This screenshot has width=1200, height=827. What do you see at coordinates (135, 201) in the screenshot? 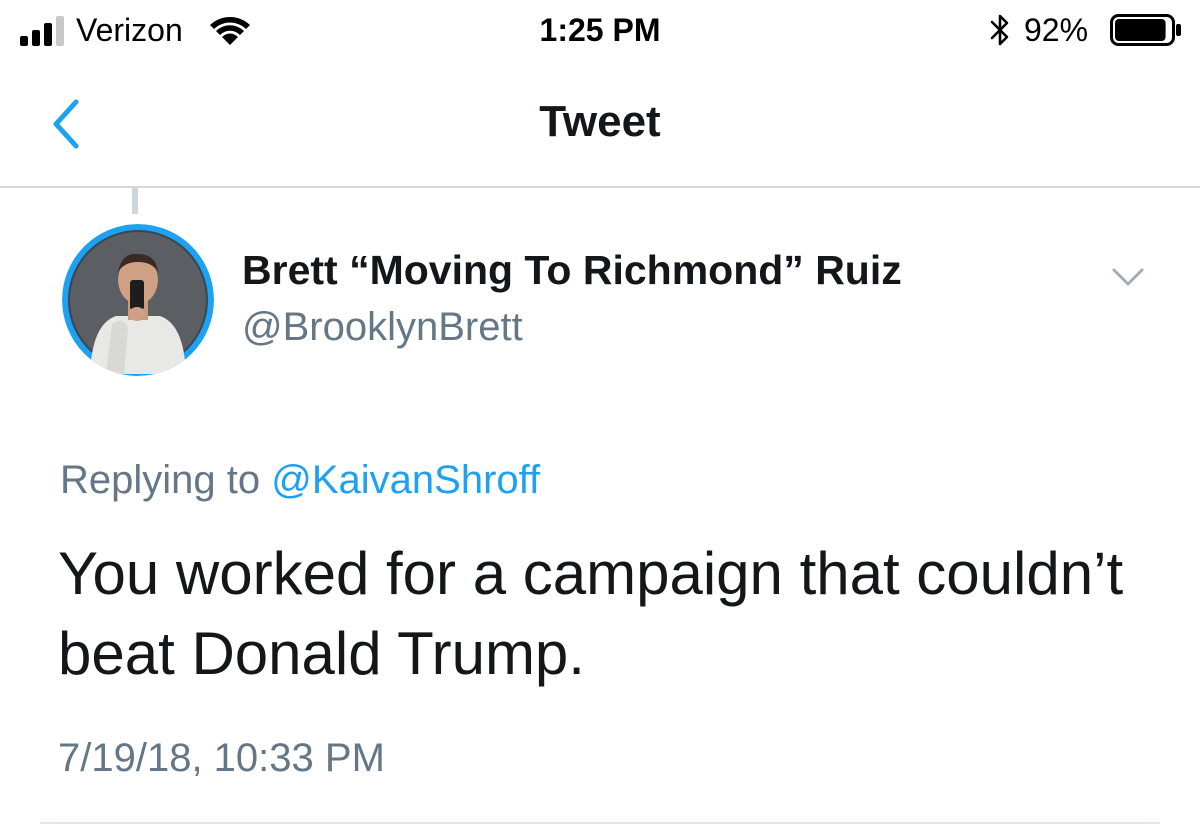
I see `thread-connector-line` at bounding box center [135, 201].